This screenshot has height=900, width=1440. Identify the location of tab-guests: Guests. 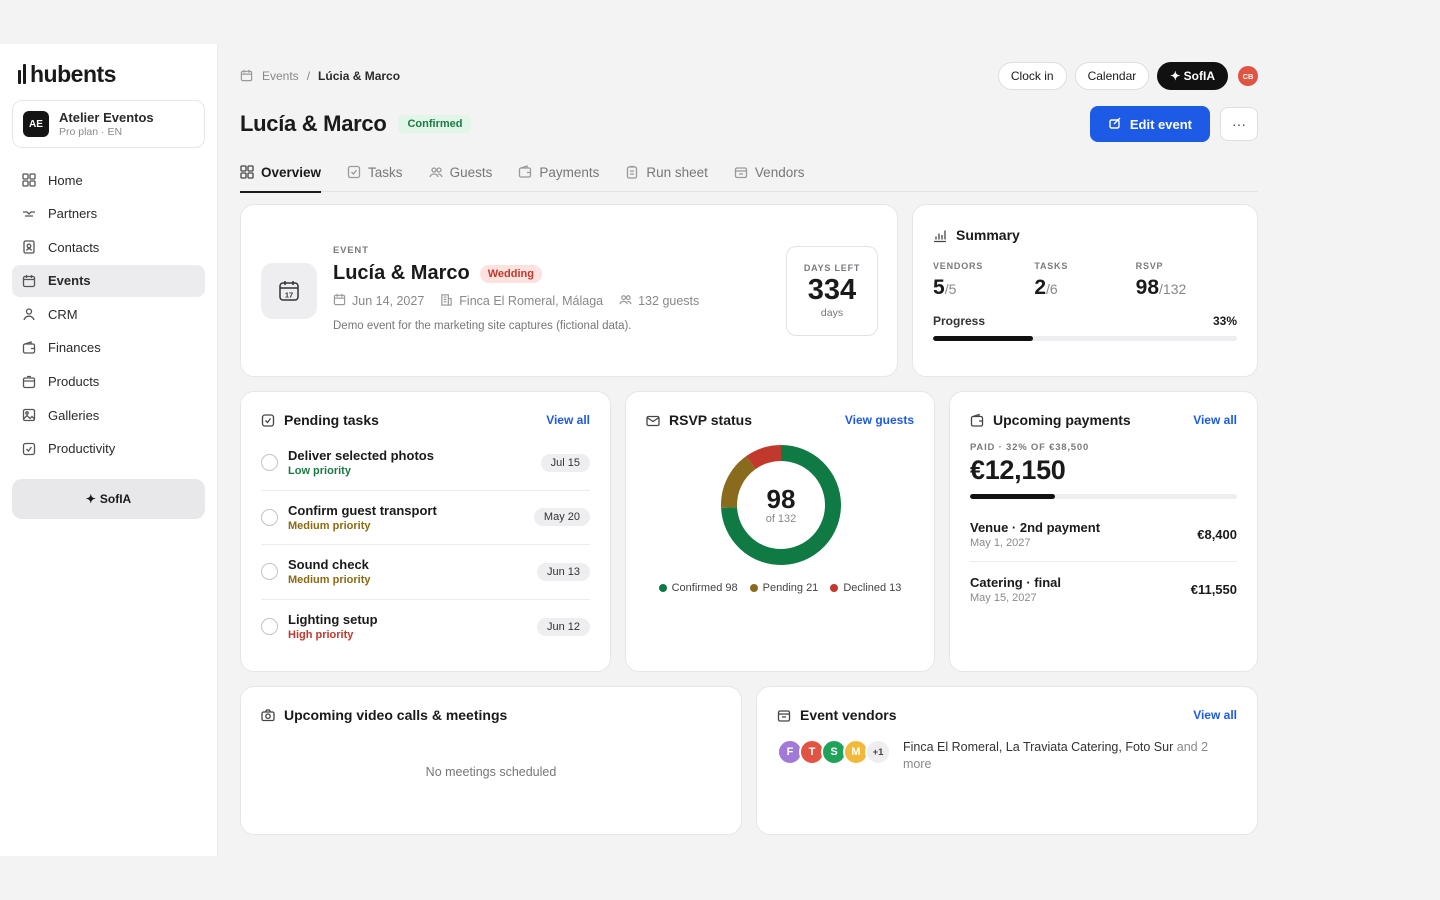
(460, 172).